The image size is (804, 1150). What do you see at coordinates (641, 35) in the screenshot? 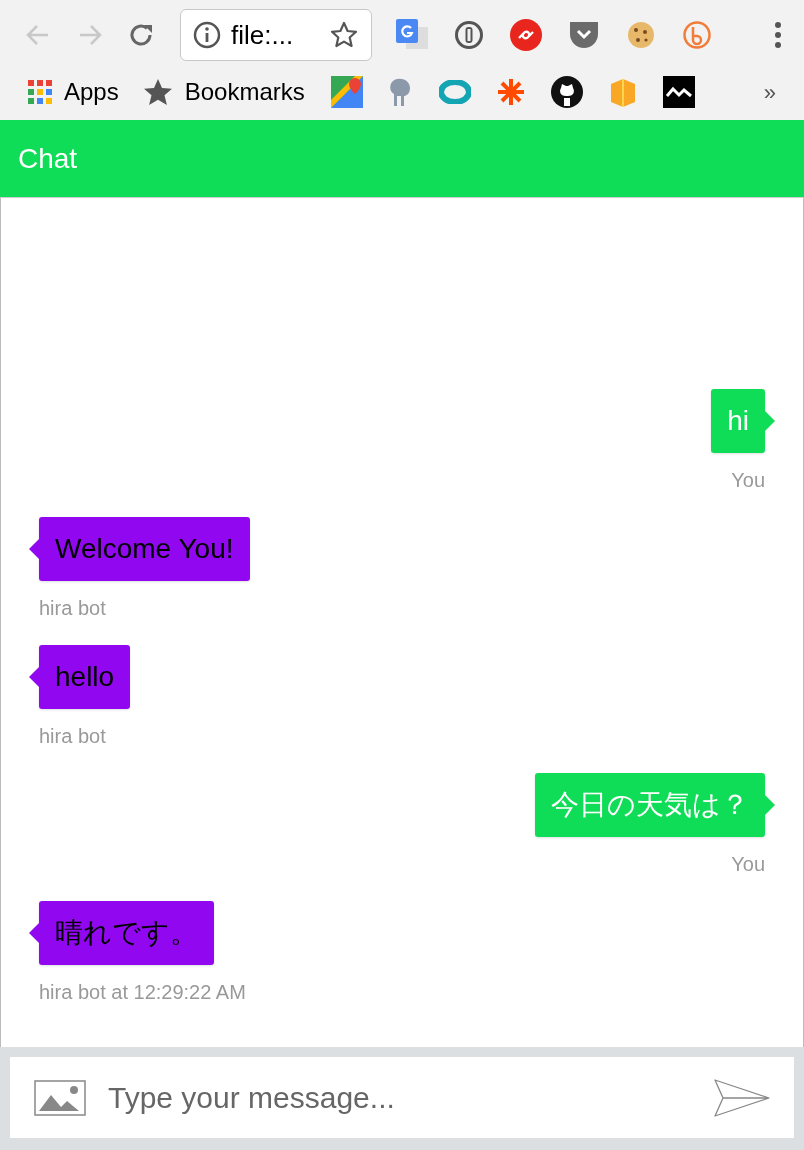
I see `cookie-icon` at bounding box center [641, 35].